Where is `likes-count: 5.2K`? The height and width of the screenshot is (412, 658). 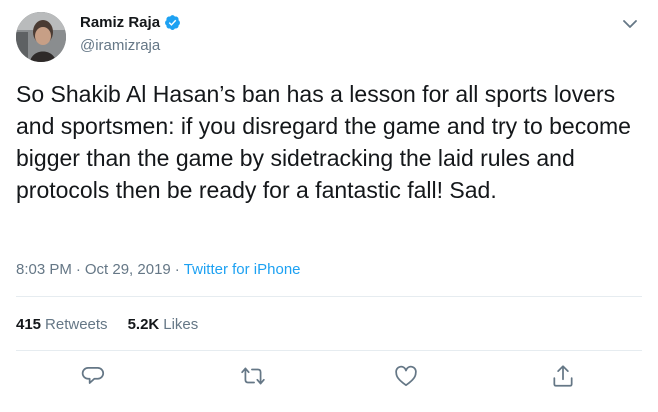
likes-count: 5.2K is located at coordinates (143, 324).